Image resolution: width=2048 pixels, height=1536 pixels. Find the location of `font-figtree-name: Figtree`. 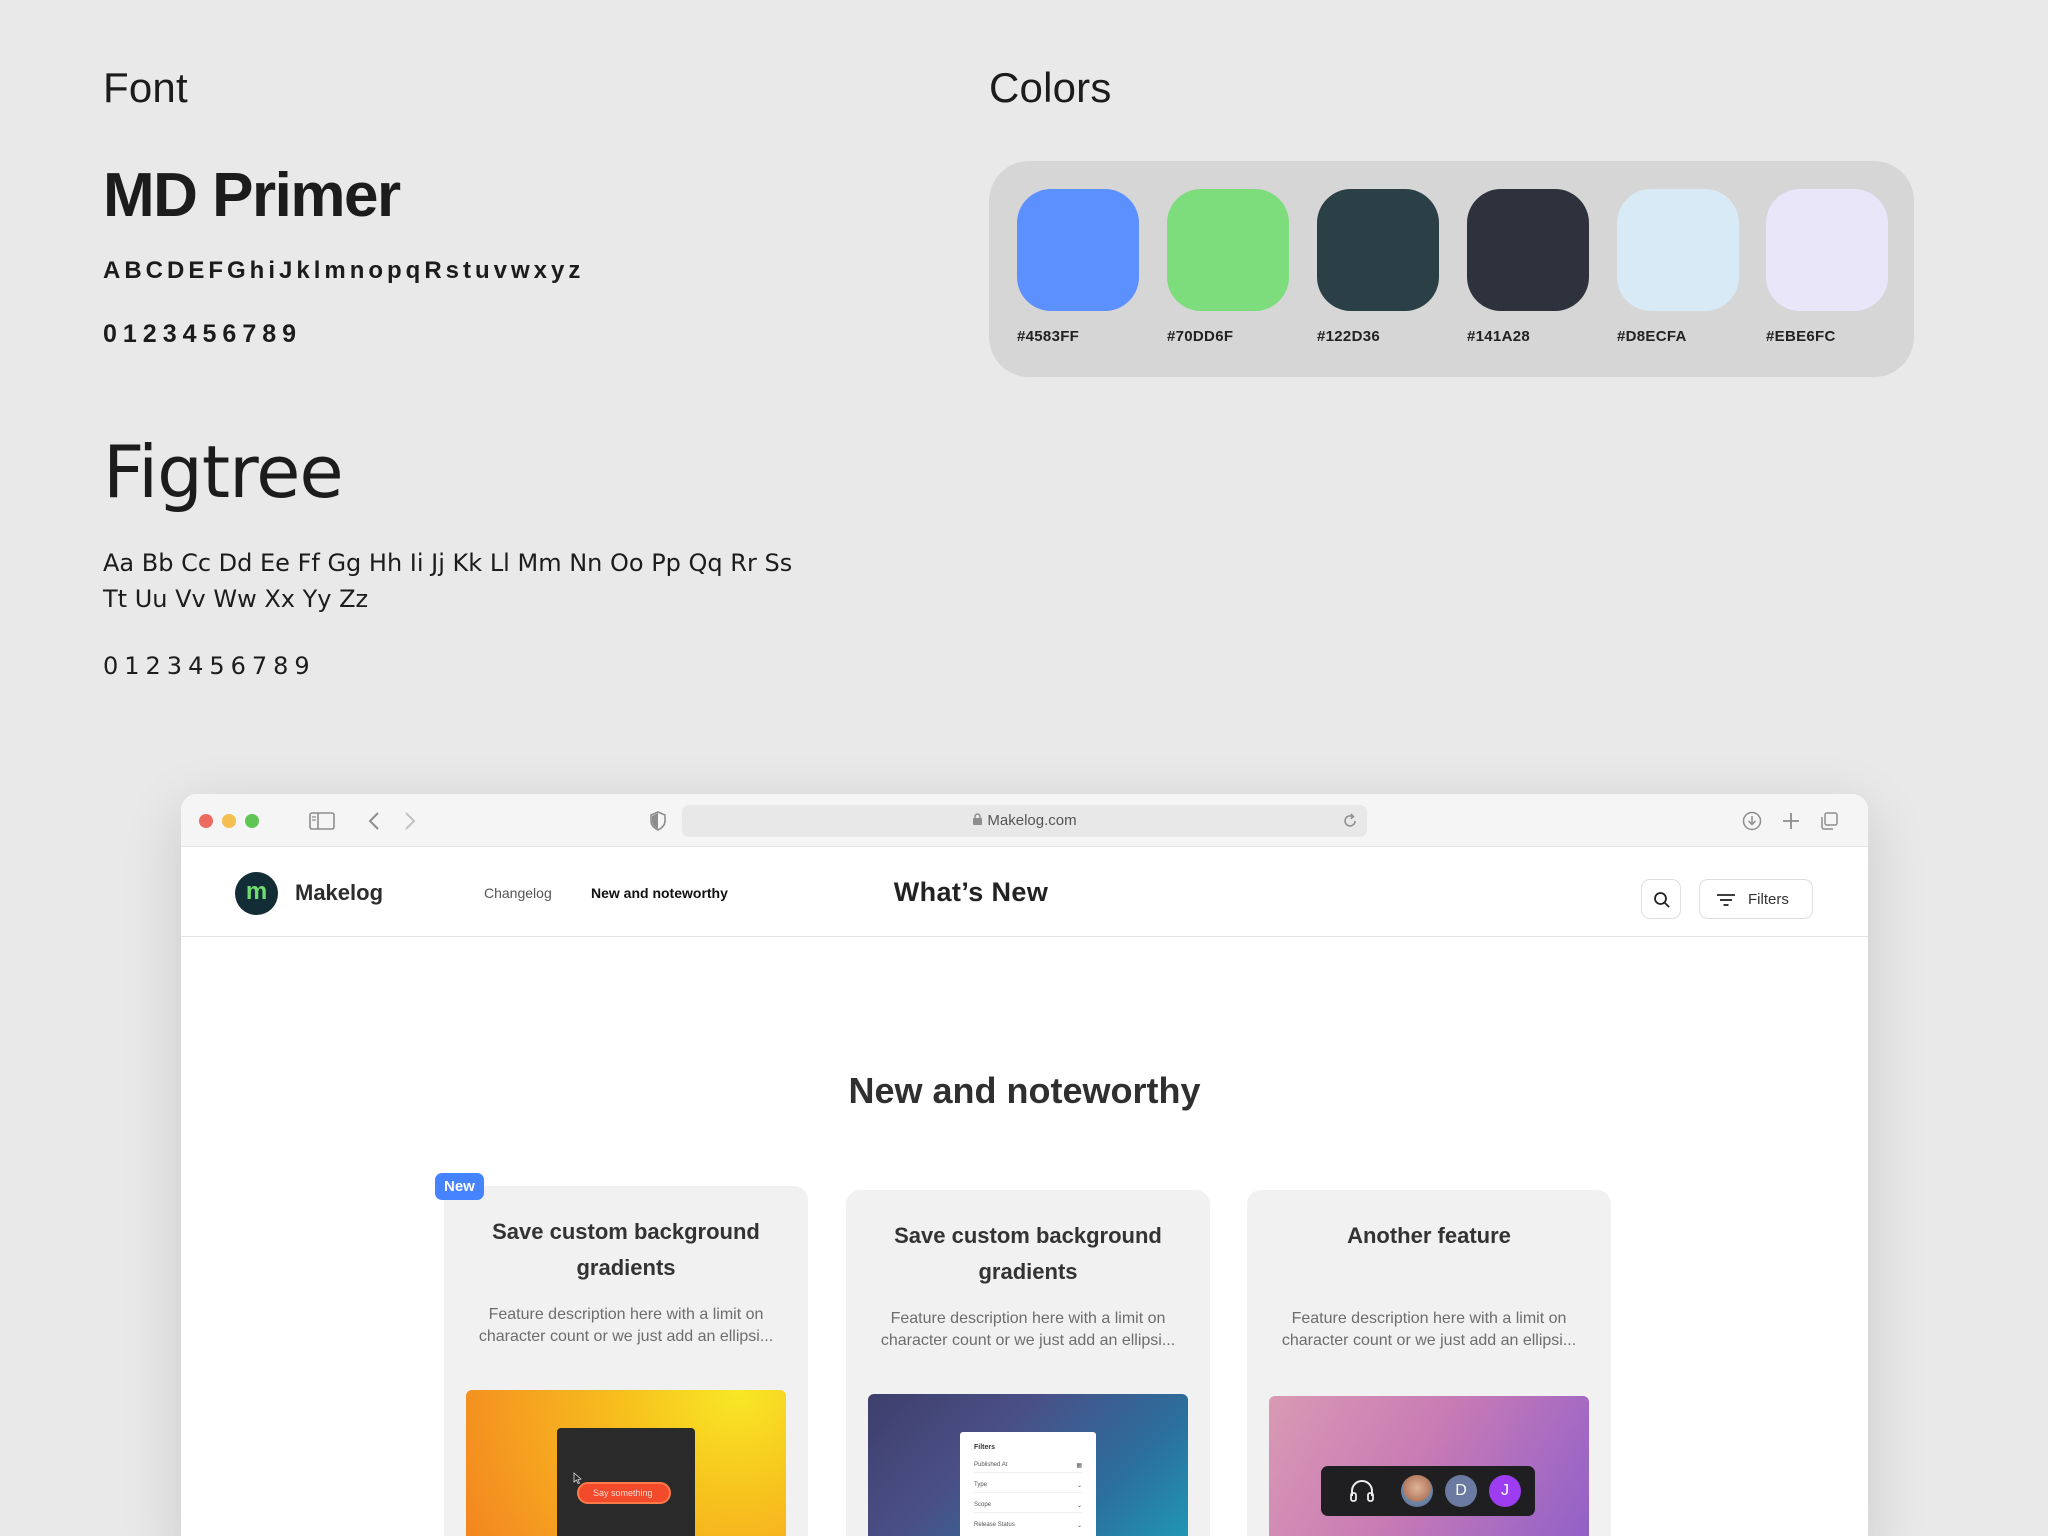

font-figtree-name: Figtree is located at coordinates (223, 472).